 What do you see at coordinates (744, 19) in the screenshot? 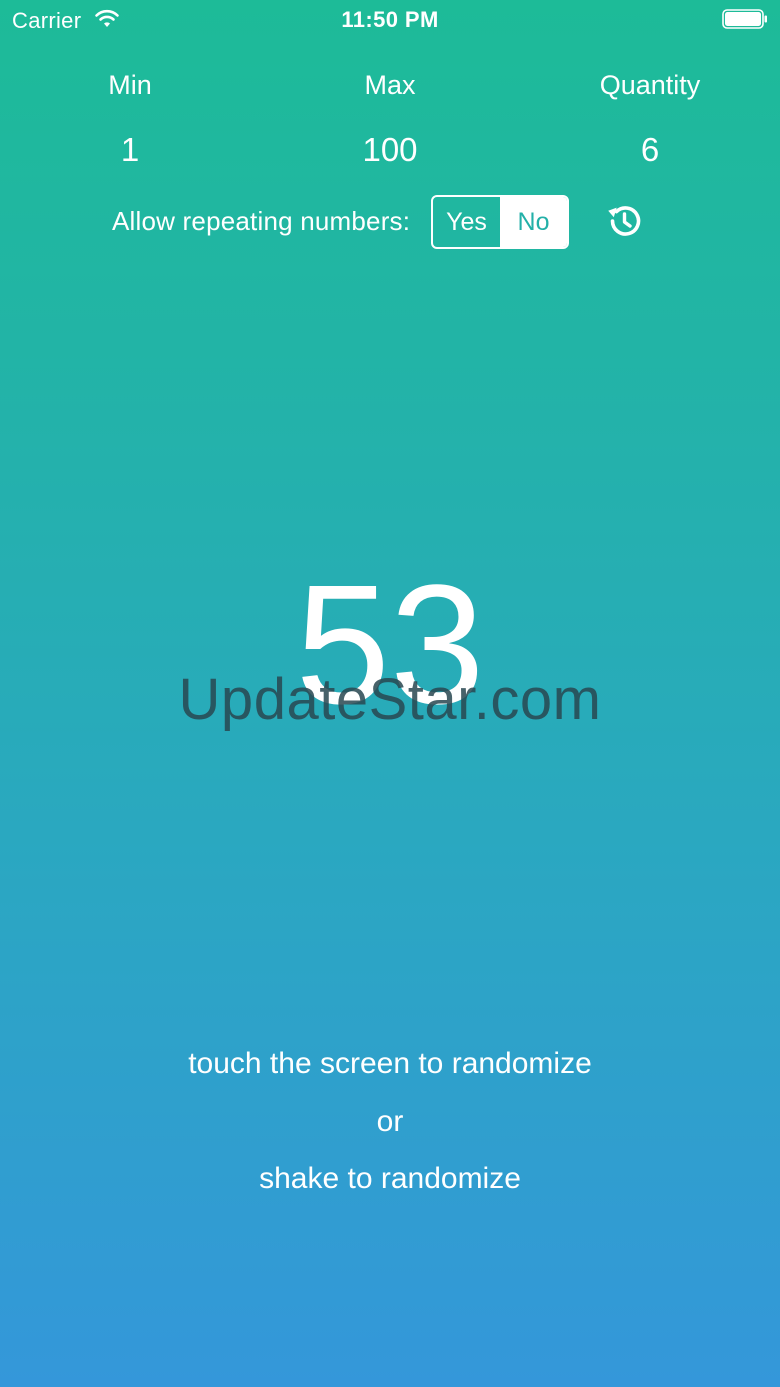
I see `battery-icon` at bounding box center [744, 19].